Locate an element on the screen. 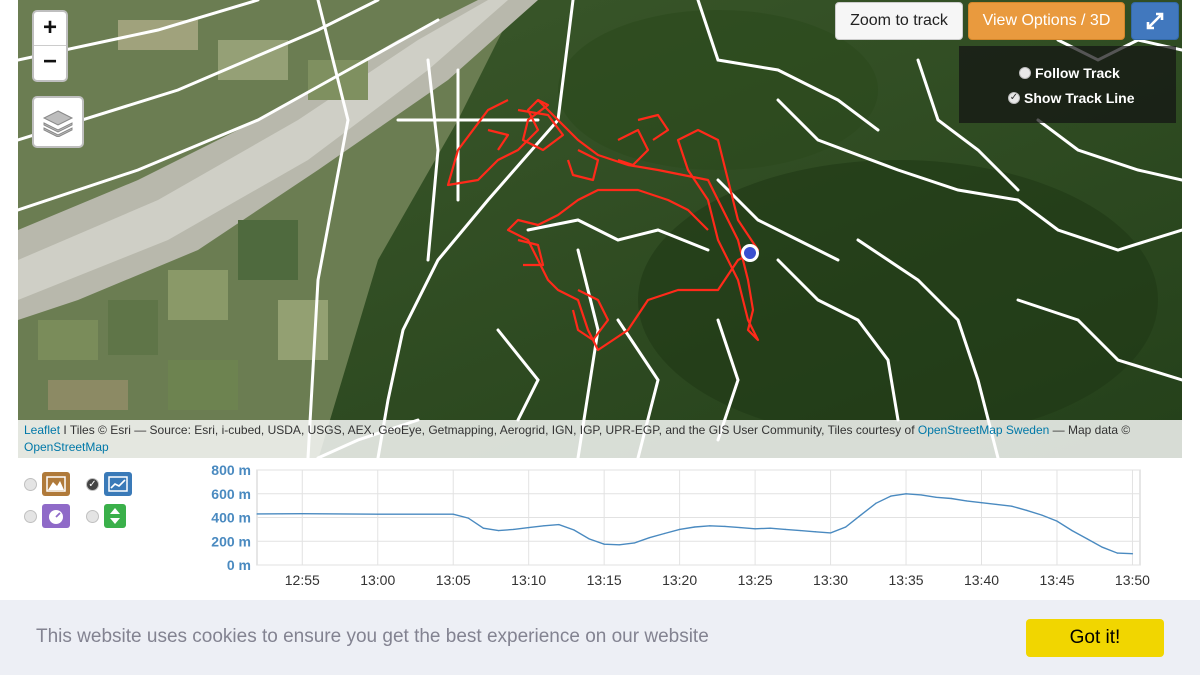 This screenshot has width=1200, height=675. y-tick-label: 800 m is located at coordinates (231, 470).